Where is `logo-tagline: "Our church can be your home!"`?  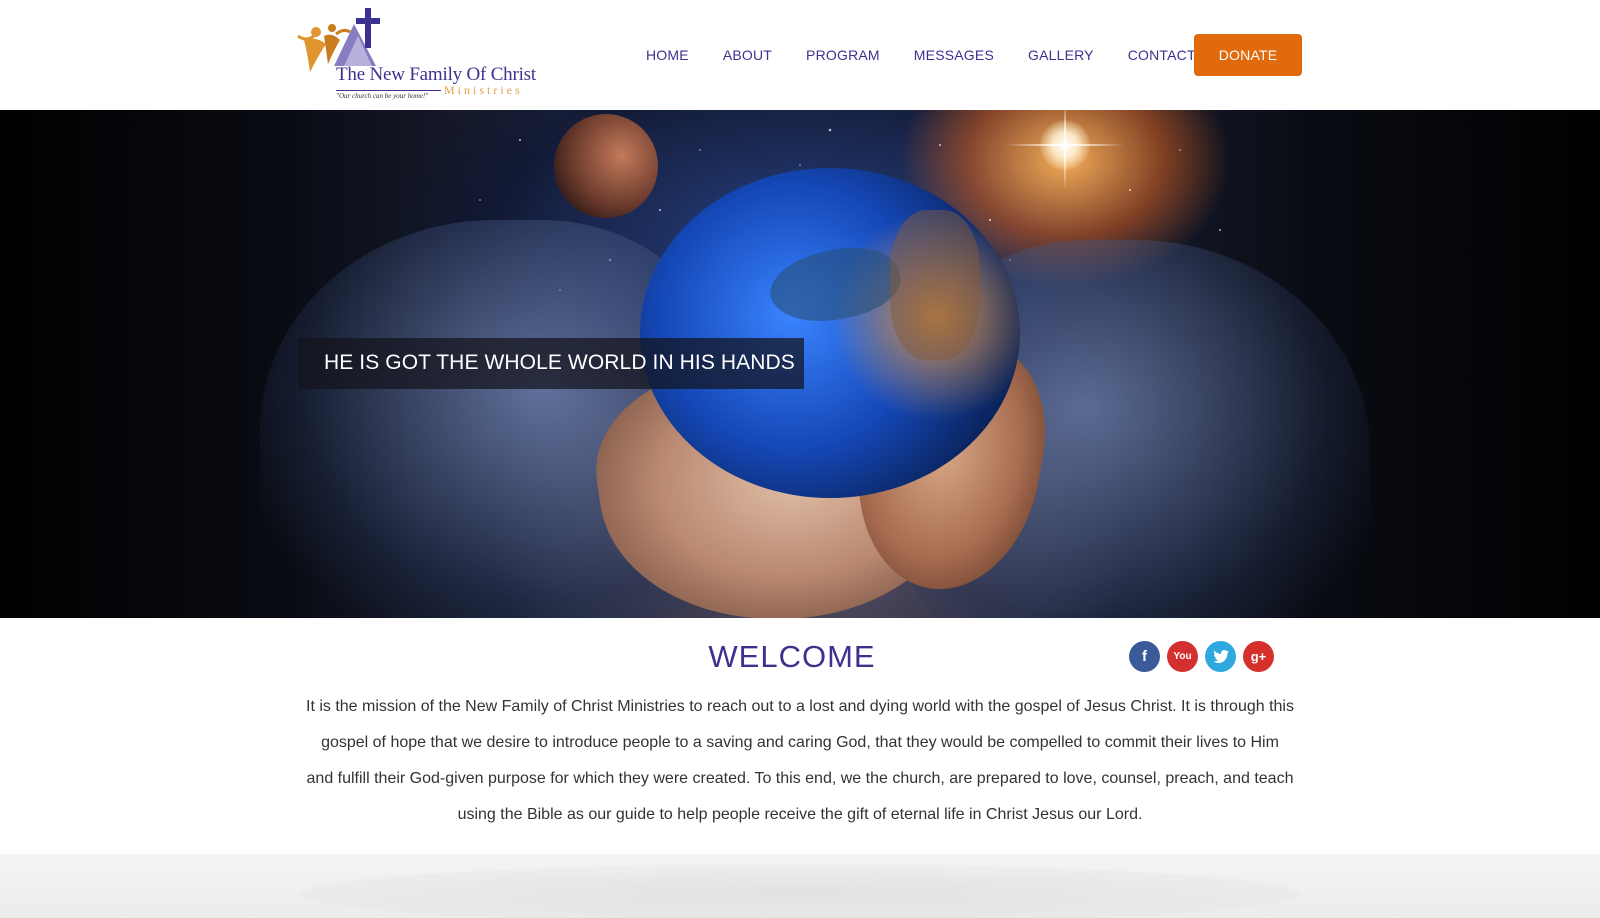
logo-tagline: "Our church can be your home!" is located at coordinates (382, 96).